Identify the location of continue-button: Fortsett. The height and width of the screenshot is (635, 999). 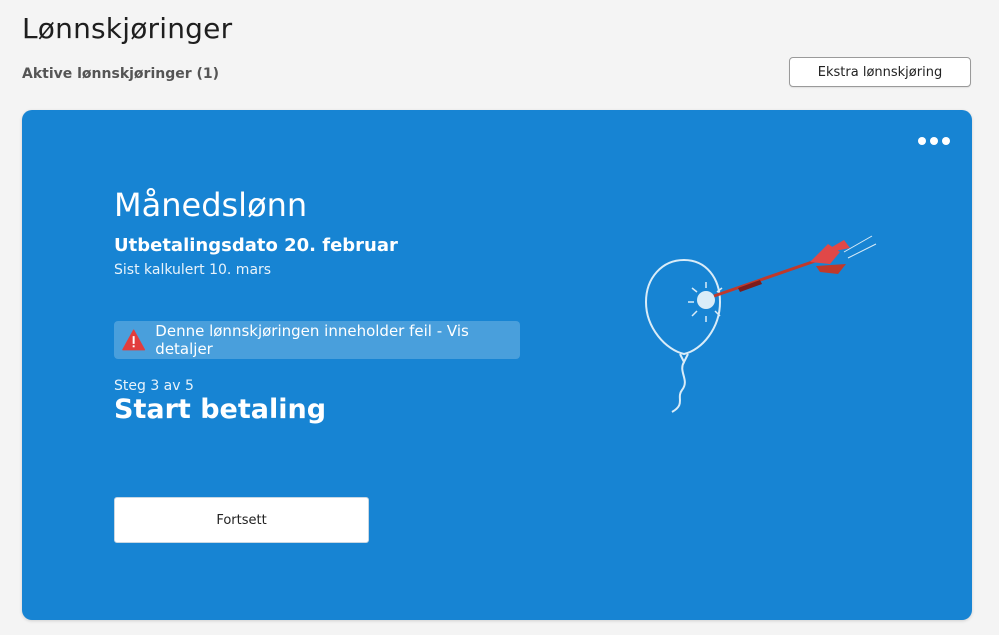
(241, 520).